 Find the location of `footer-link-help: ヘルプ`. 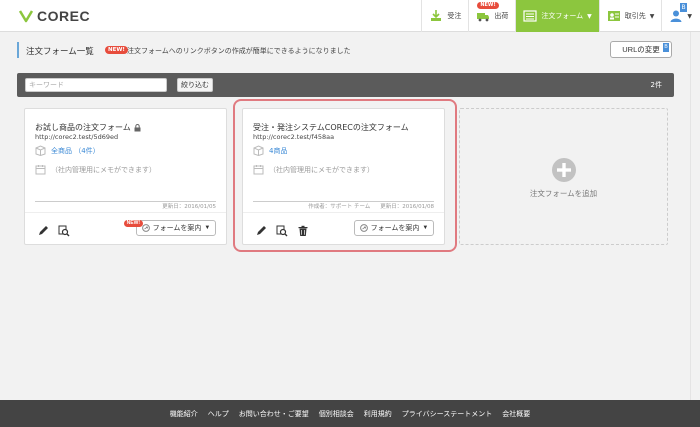

footer-link-help: ヘルプ is located at coordinates (218, 414).